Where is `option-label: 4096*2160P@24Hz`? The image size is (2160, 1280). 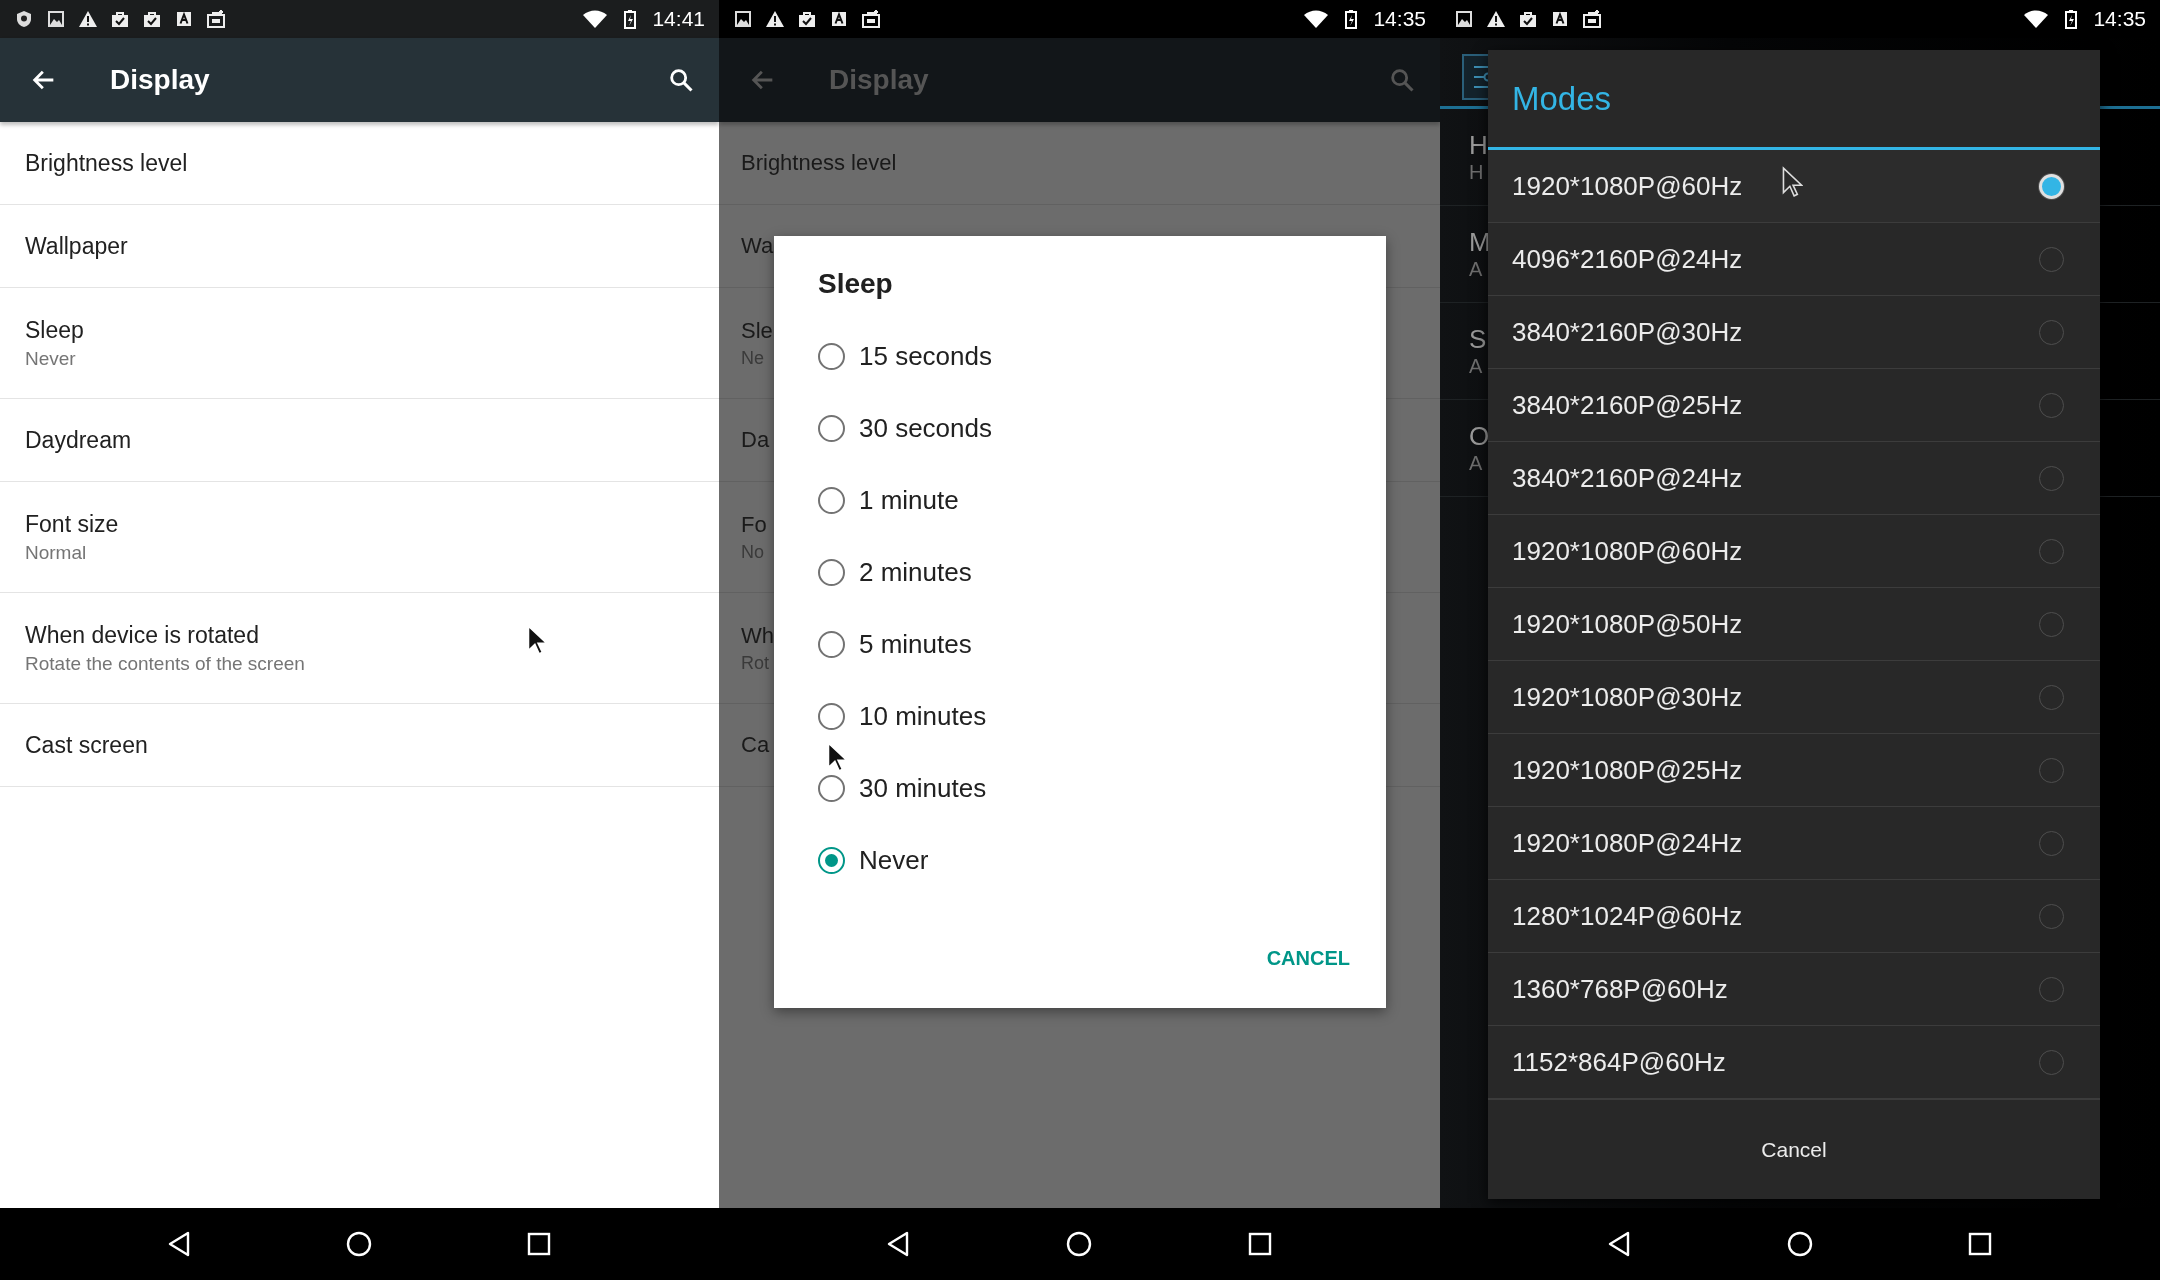 option-label: 4096*2160P@24Hz is located at coordinates (1627, 259).